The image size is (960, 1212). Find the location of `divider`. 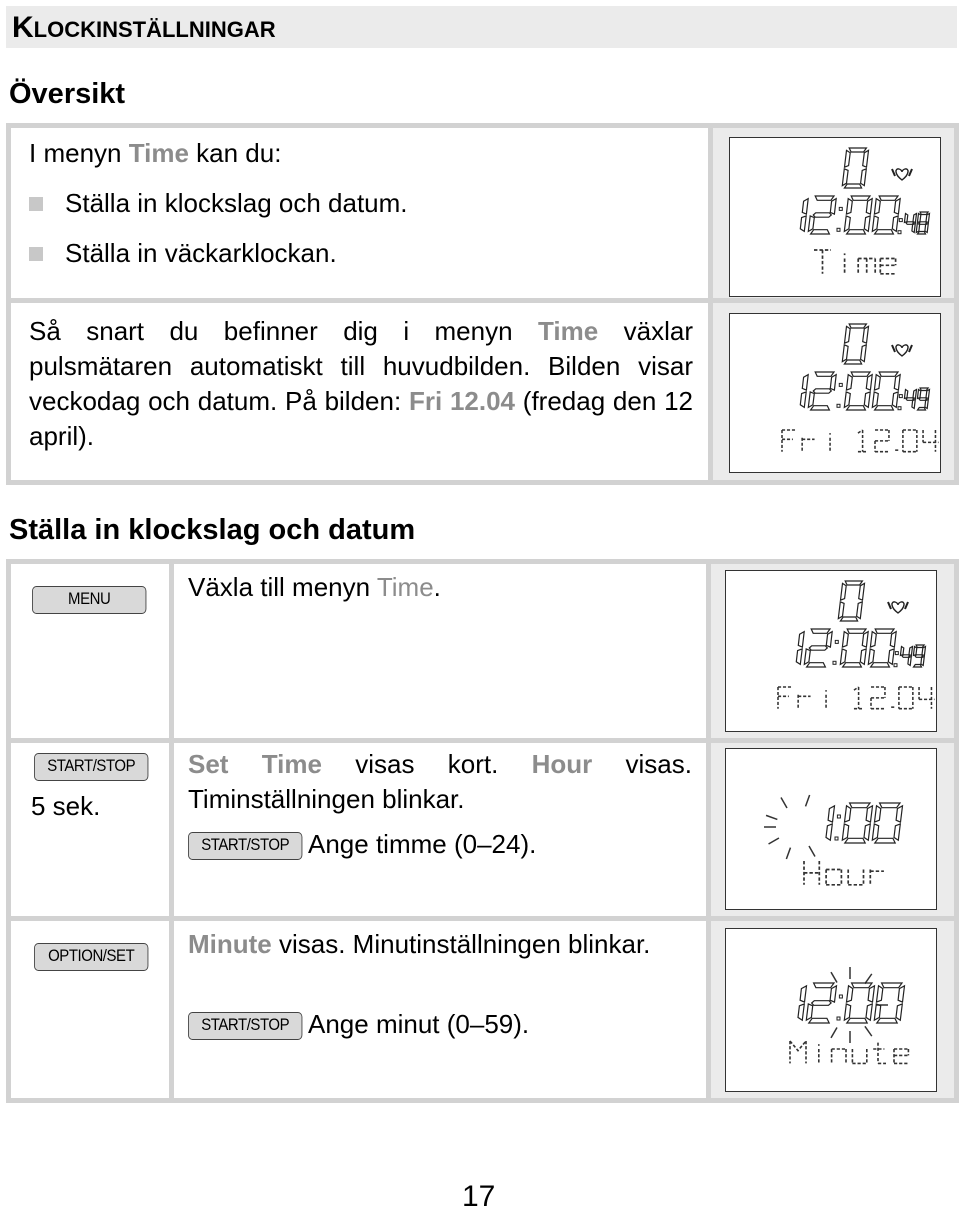

divider is located at coordinates (359, 300).